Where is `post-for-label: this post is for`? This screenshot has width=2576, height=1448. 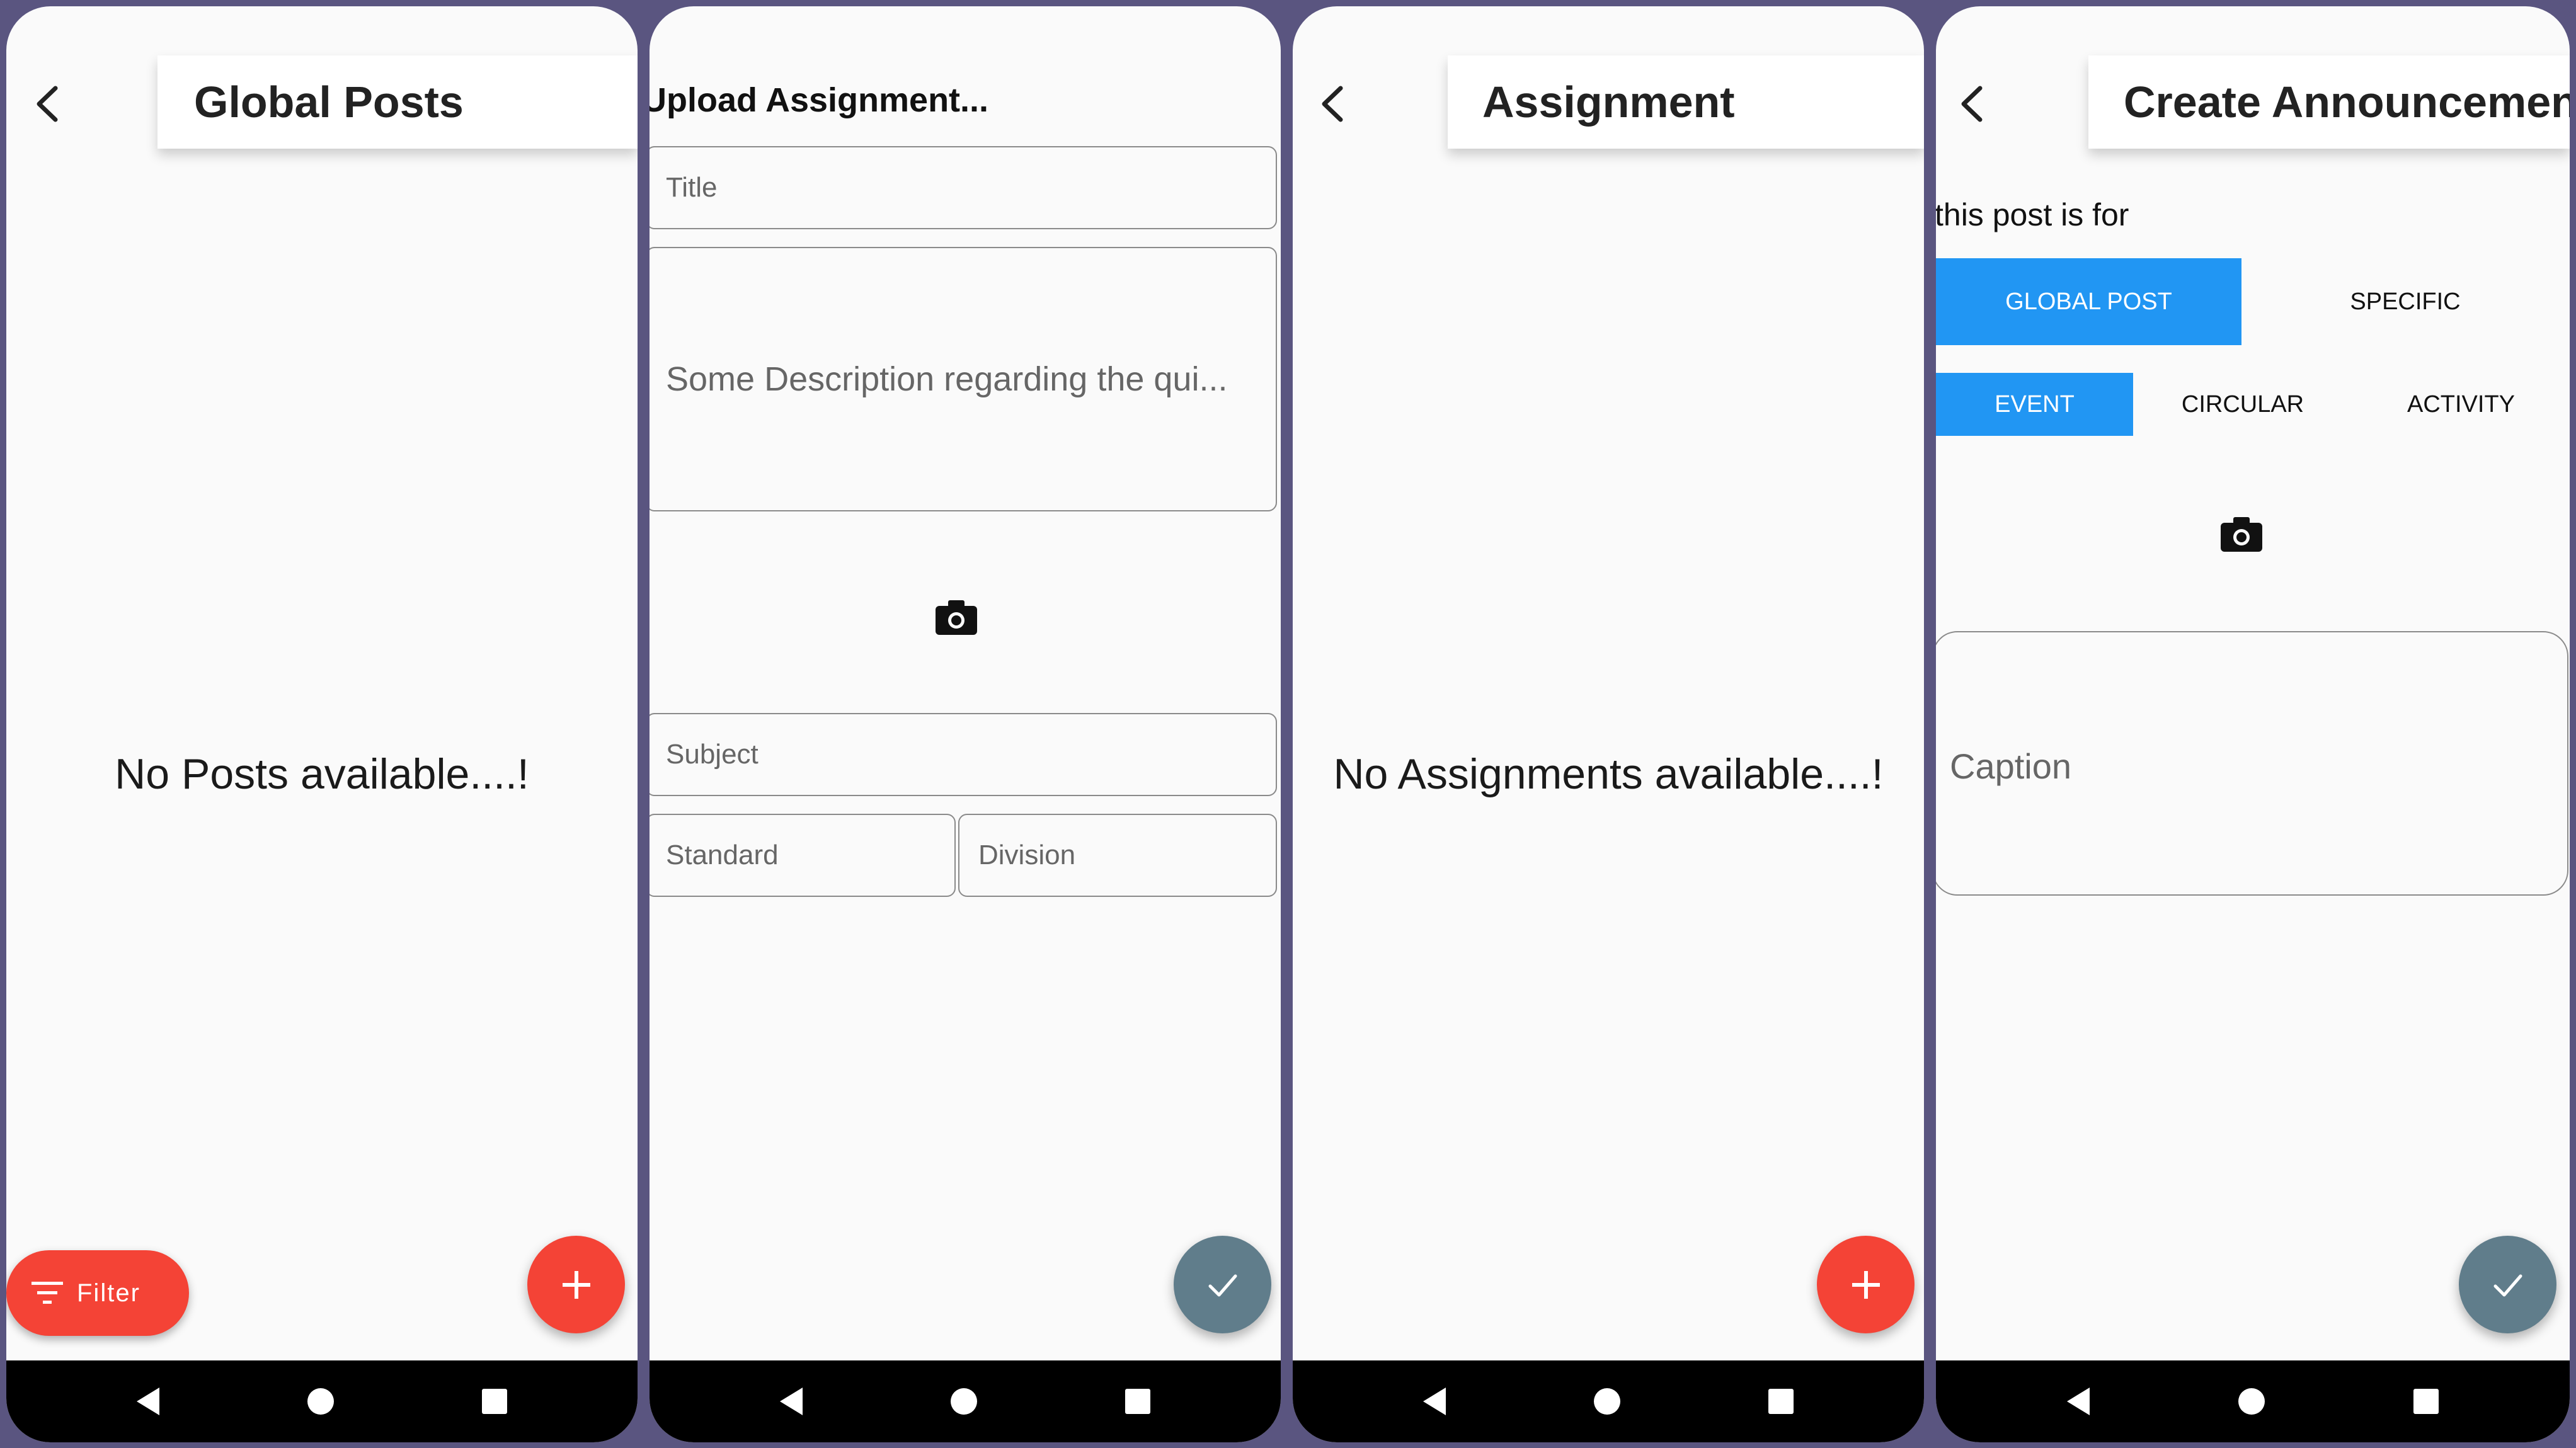
post-for-label: this post is for is located at coordinates (2032, 215).